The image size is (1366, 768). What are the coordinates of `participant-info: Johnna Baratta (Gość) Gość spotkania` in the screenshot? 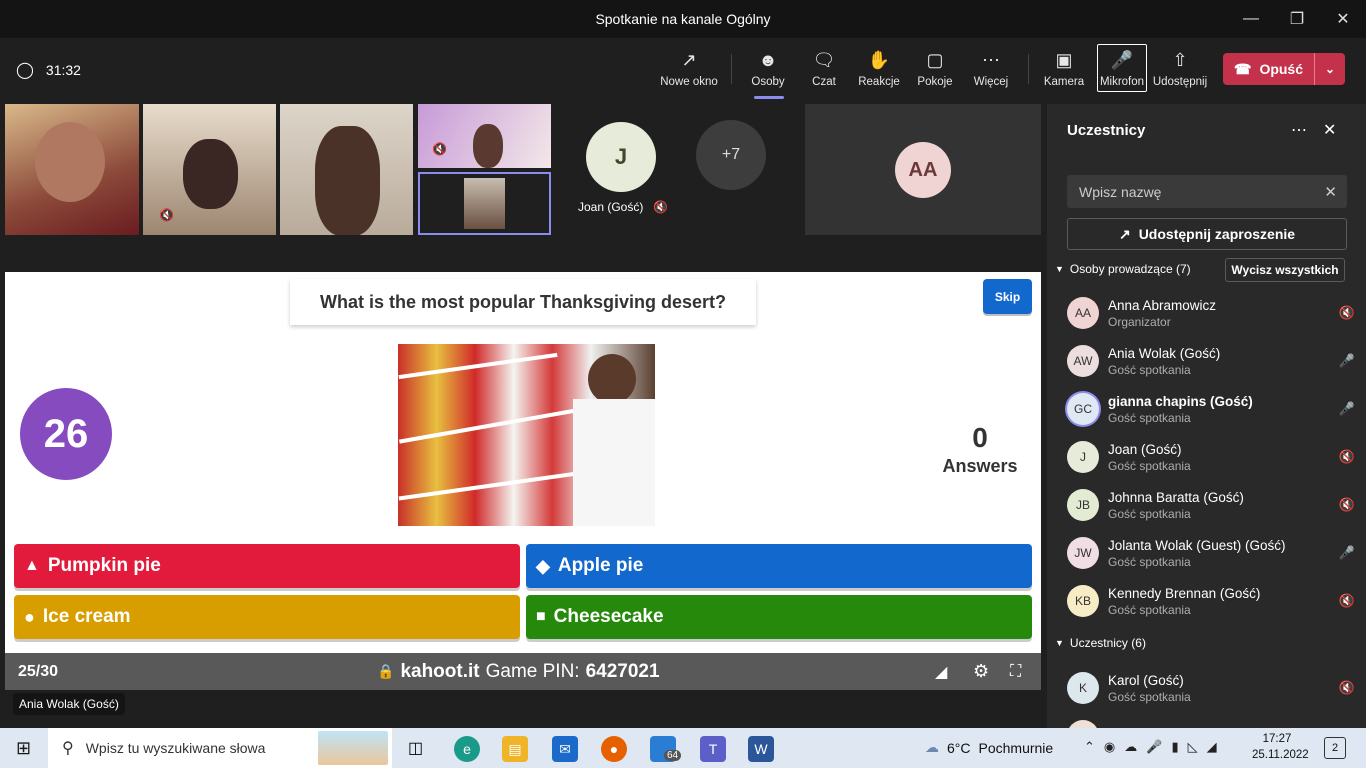 It's located at (1222, 505).